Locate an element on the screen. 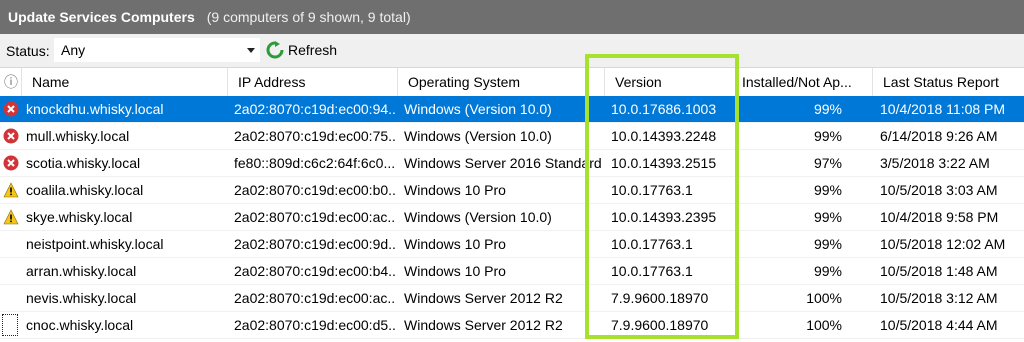  cell-last: 10/5/2018 4:44 AM is located at coordinates (939, 325).